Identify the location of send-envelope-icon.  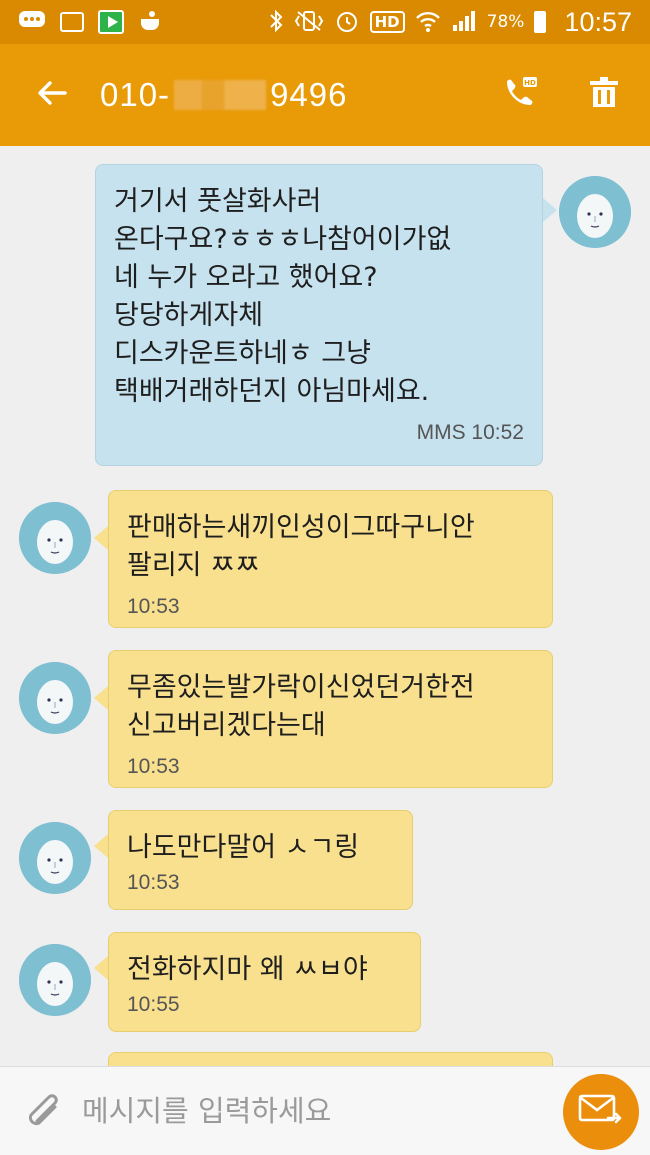
(601, 1112).